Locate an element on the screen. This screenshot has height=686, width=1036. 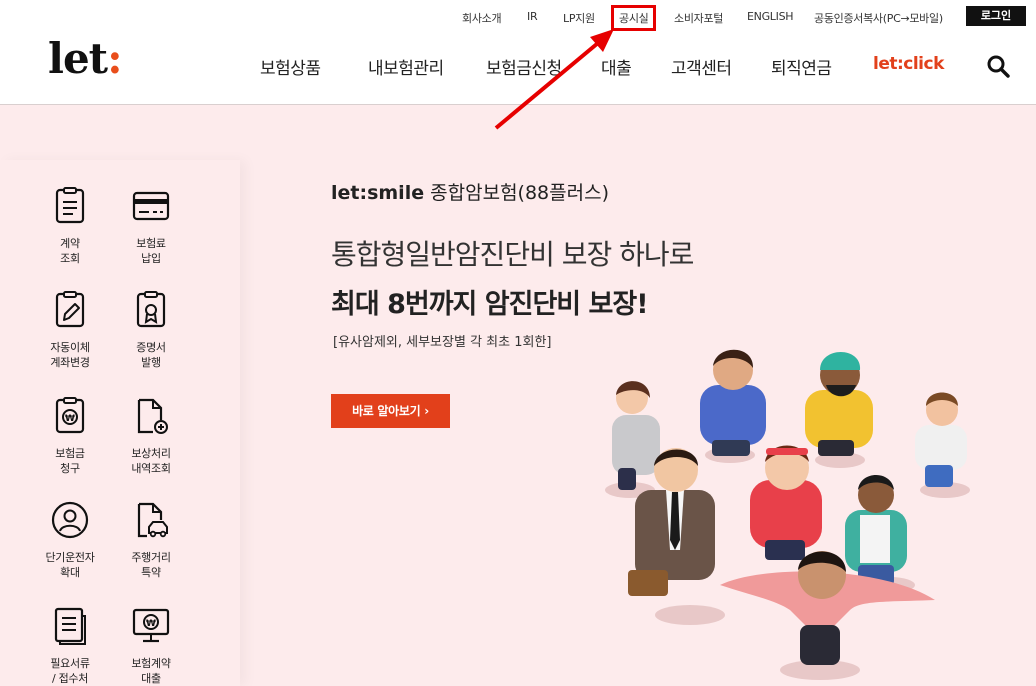
product-title: 종합암보험(88플러스) is located at coordinates (516, 193).